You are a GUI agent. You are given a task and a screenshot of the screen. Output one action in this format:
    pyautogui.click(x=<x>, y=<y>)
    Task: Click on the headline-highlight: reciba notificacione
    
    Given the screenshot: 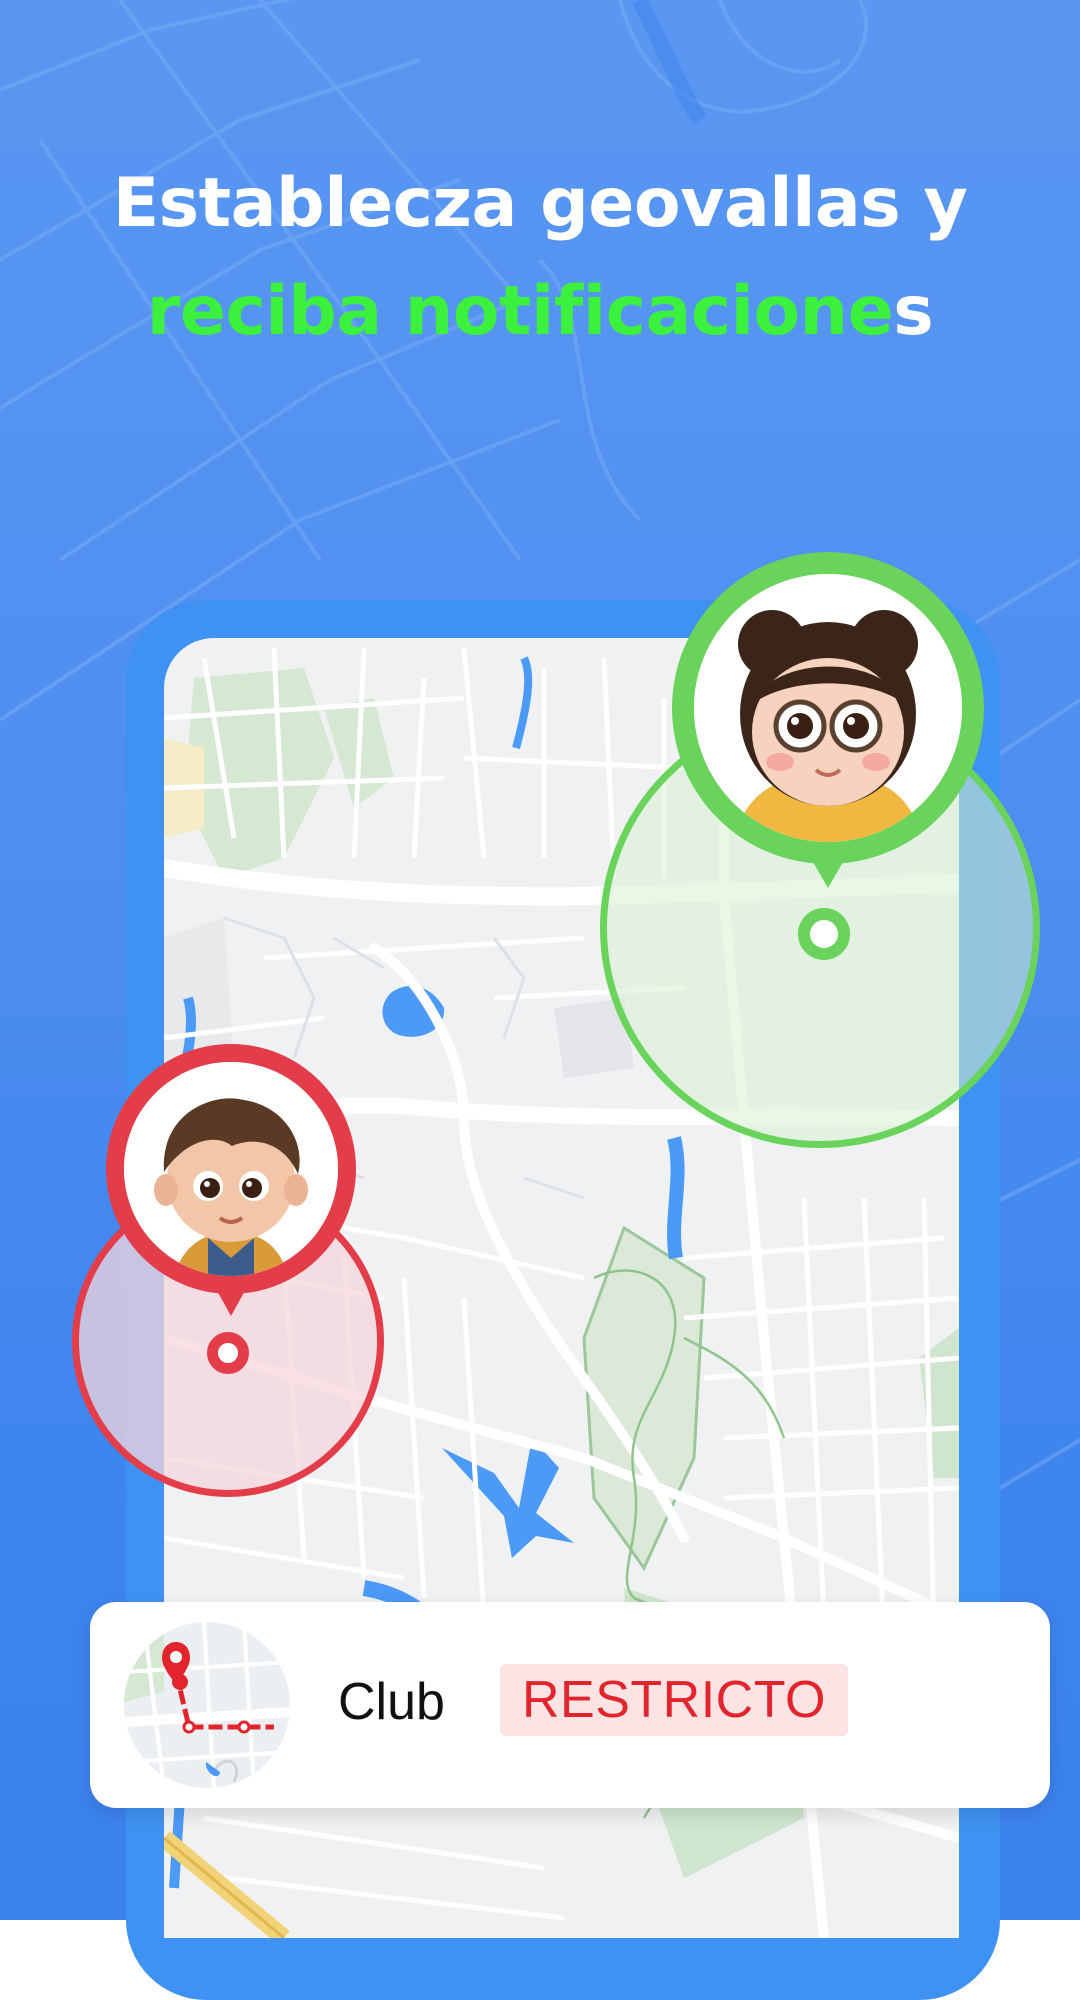 What is the action you would take?
    pyautogui.click(x=520, y=311)
    